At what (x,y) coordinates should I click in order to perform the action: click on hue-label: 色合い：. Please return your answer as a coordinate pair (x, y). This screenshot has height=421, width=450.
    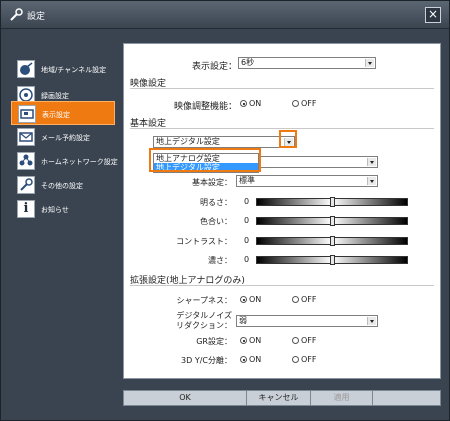
    Looking at the image, I should click on (216, 221).